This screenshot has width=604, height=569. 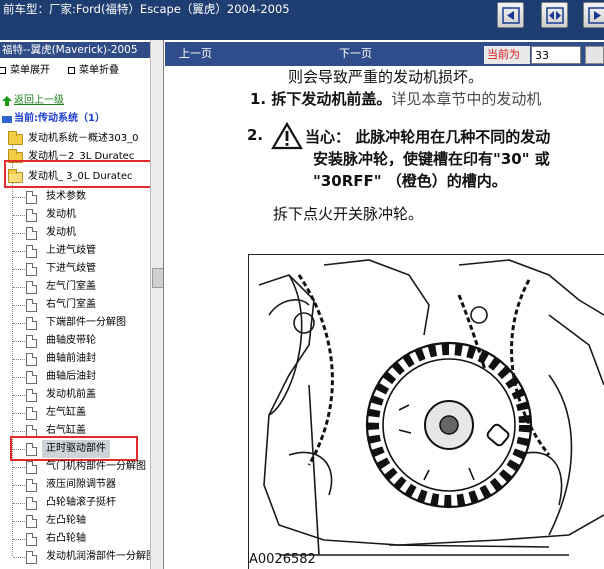 I want to click on expand-icon, so click(x=3, y=70).